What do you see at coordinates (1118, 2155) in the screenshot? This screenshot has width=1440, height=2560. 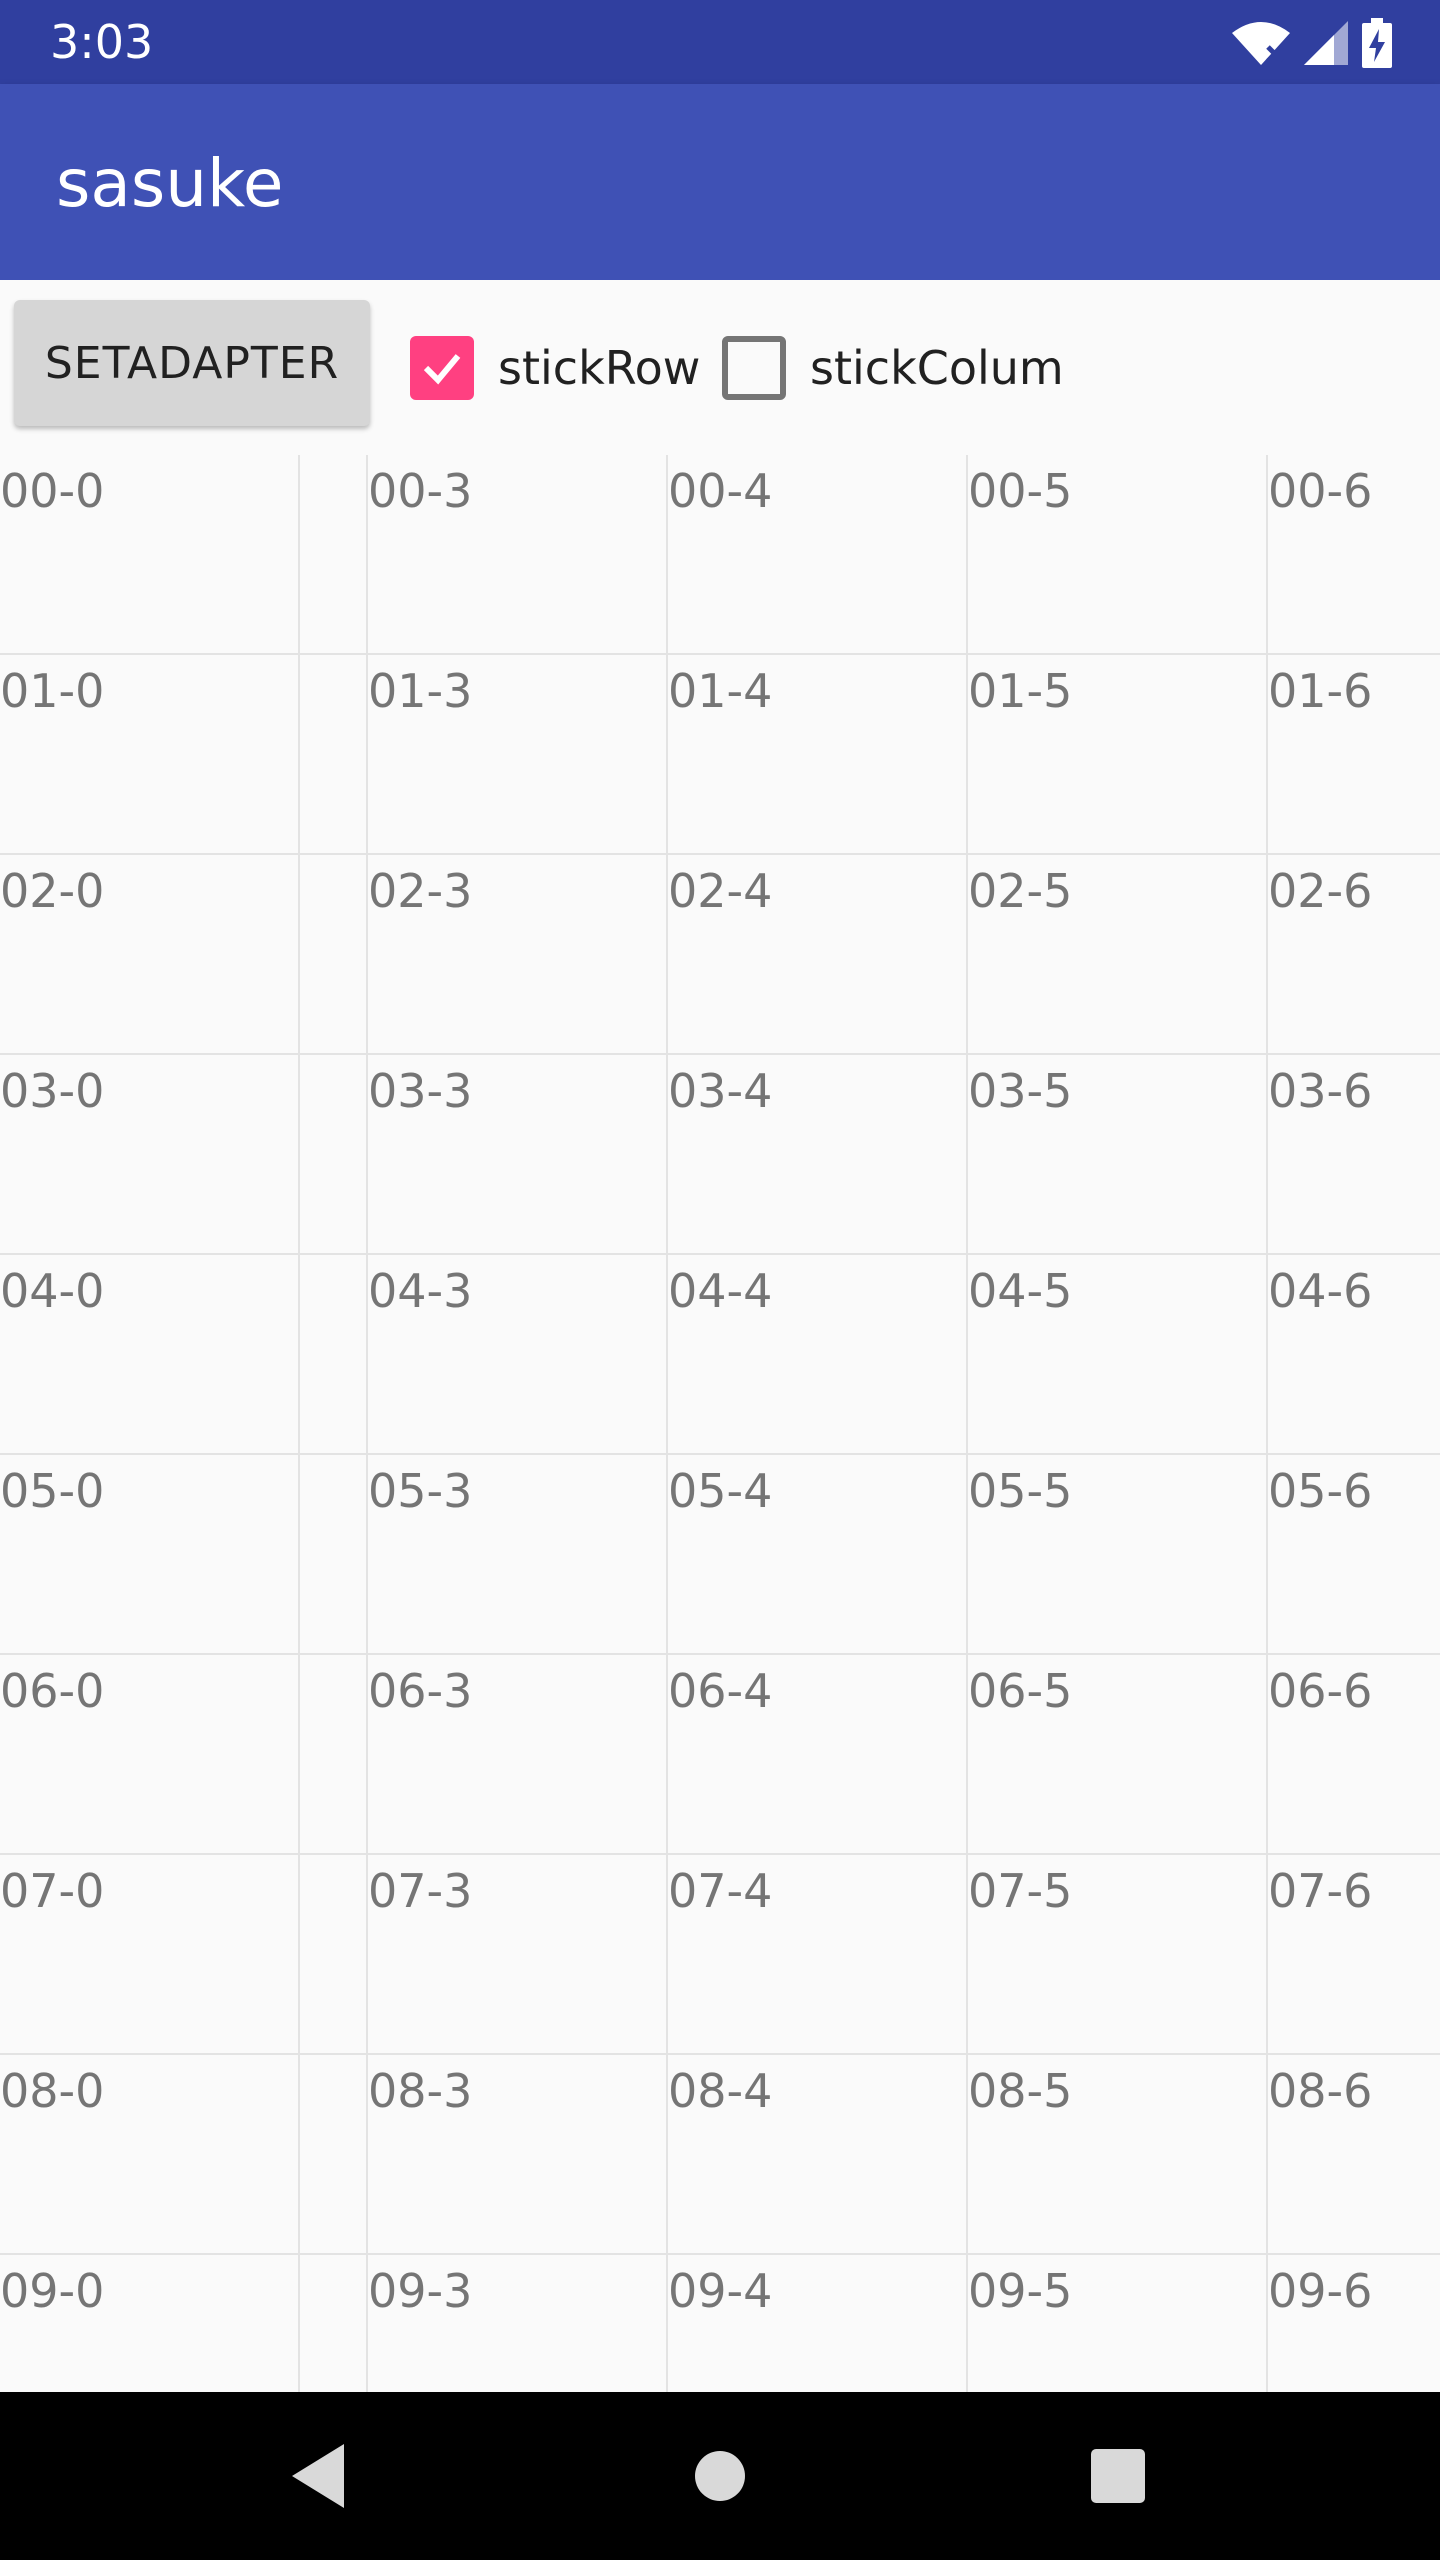 I see `grid-cell: 08-5` at bounding box center [1118, 2155].